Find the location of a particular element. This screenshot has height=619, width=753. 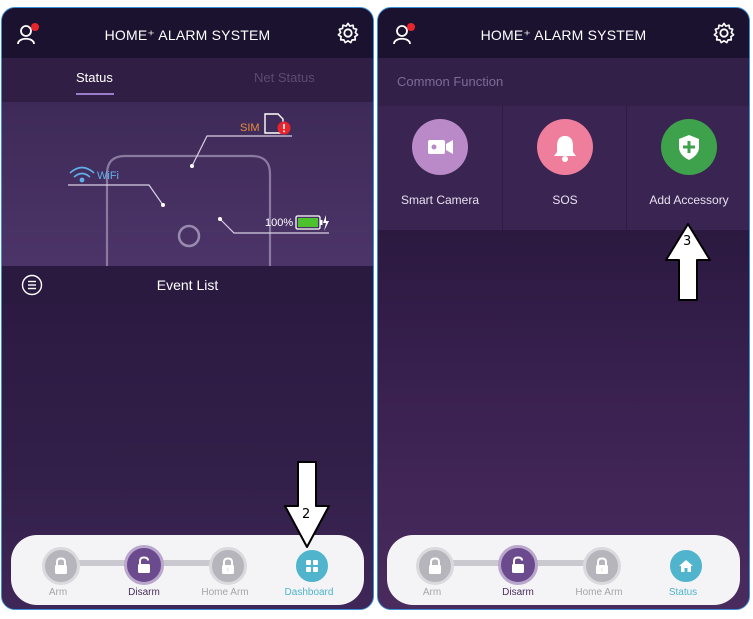

battery-label: 100% is located at coordinates (279, 223).